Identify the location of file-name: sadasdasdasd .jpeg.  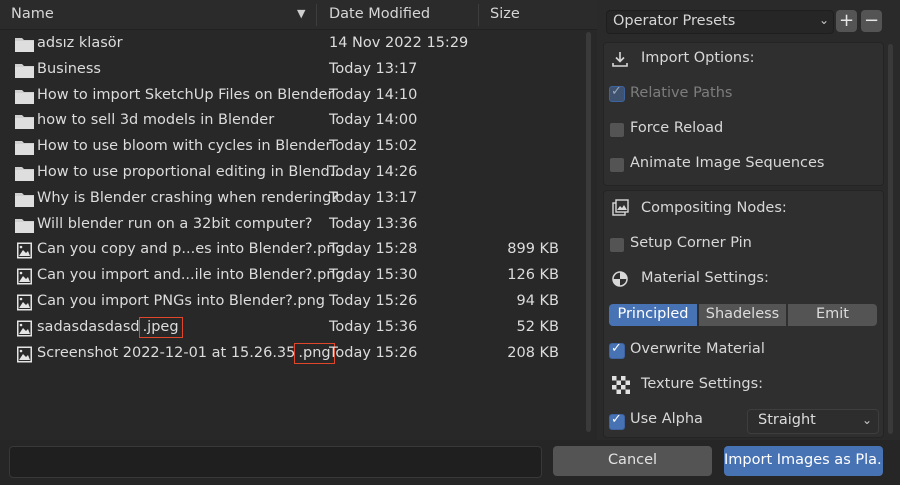
(110, 327).